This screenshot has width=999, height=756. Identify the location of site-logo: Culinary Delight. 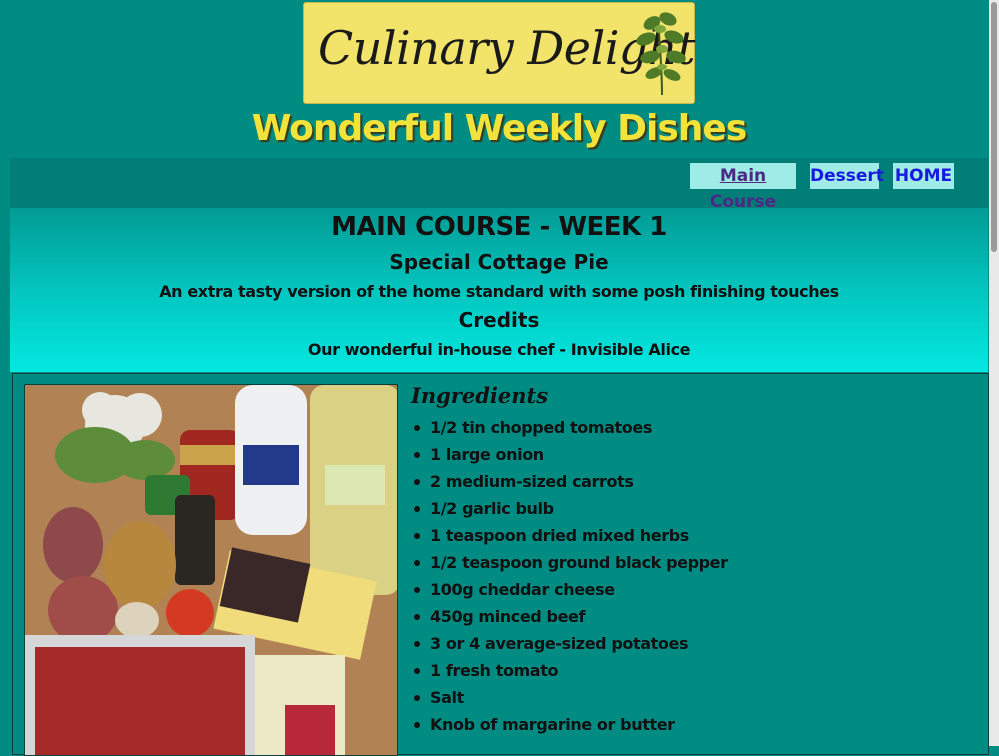
(499, 53).